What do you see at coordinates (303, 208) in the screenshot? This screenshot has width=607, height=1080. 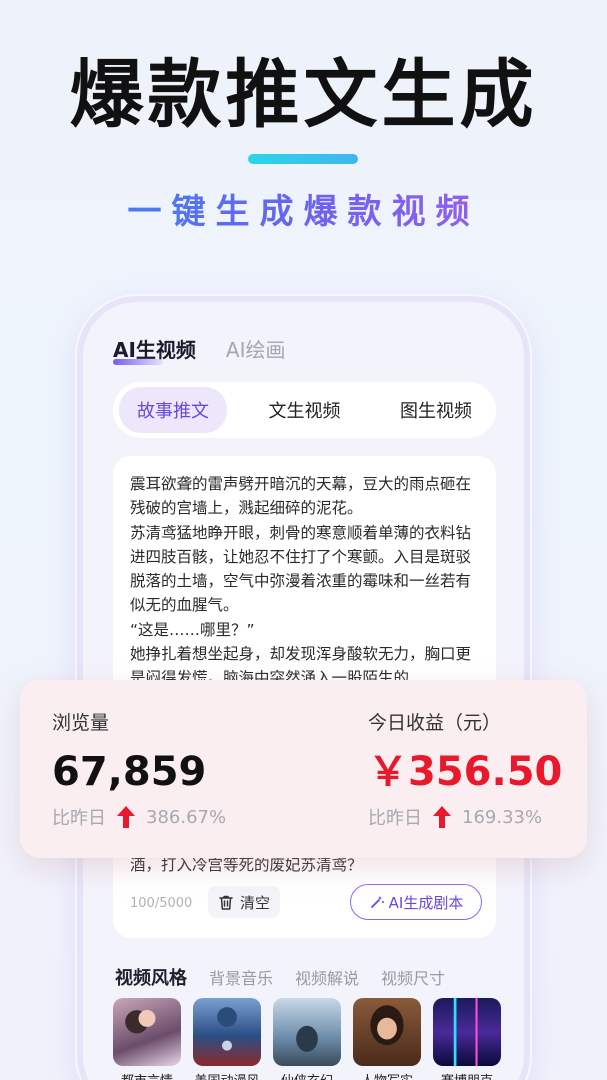 I see `hero-subtitle: 一键生成爆款视频` at bounding box center [303, 208].